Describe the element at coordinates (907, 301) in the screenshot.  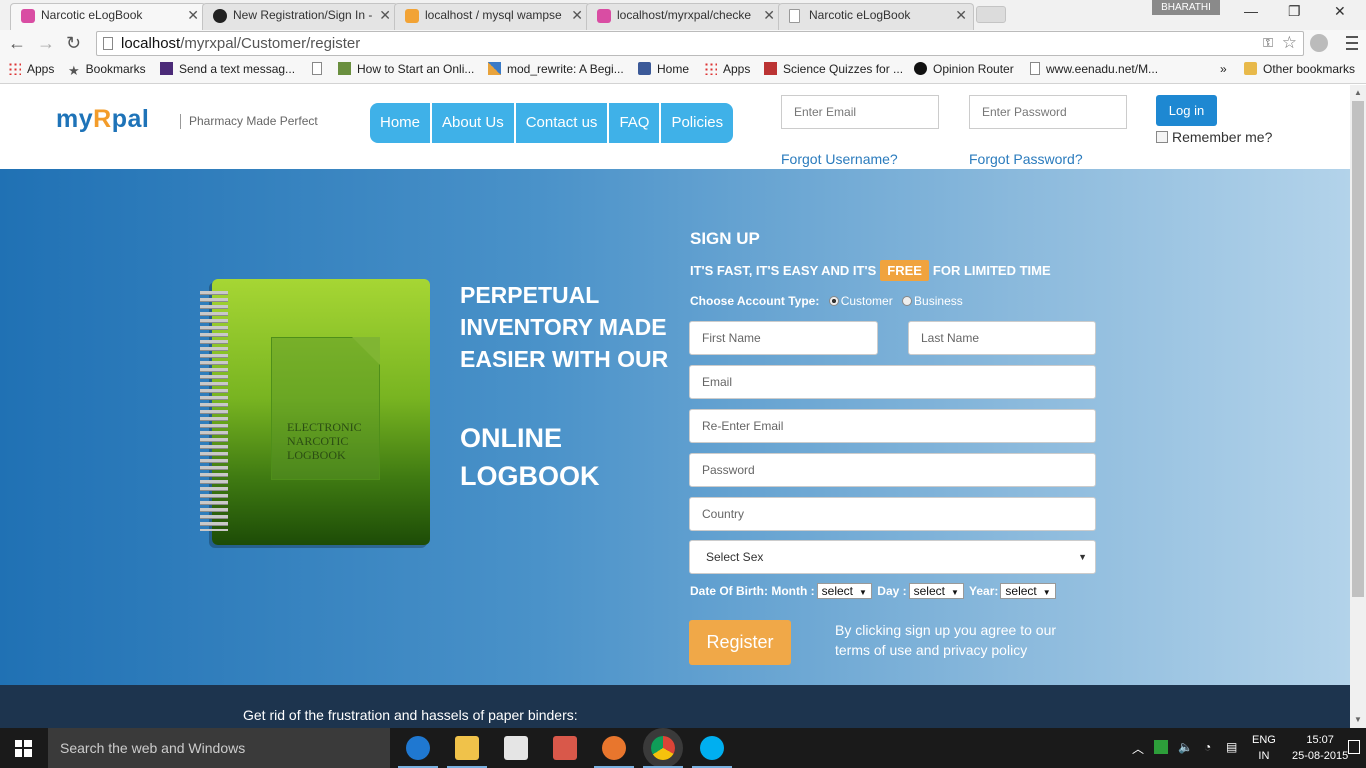
I see `business-radio` at that location.